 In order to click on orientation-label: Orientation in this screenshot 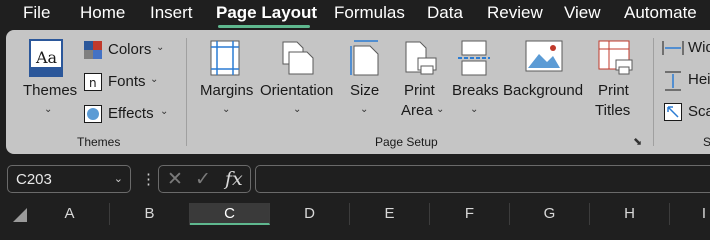, I will do `click(297, 90)`.